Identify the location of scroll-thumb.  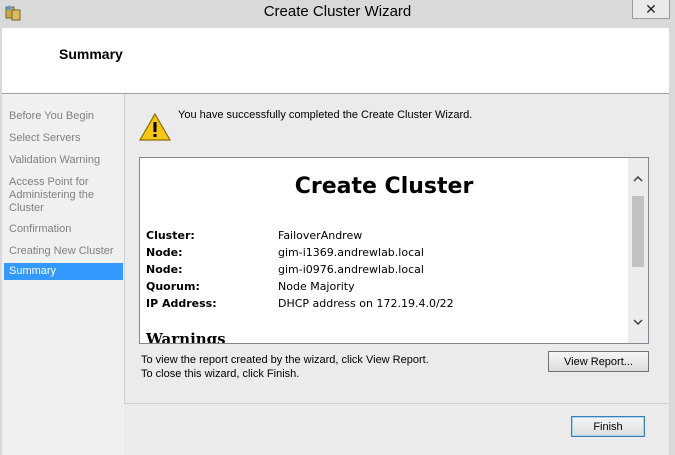
(638, 231).